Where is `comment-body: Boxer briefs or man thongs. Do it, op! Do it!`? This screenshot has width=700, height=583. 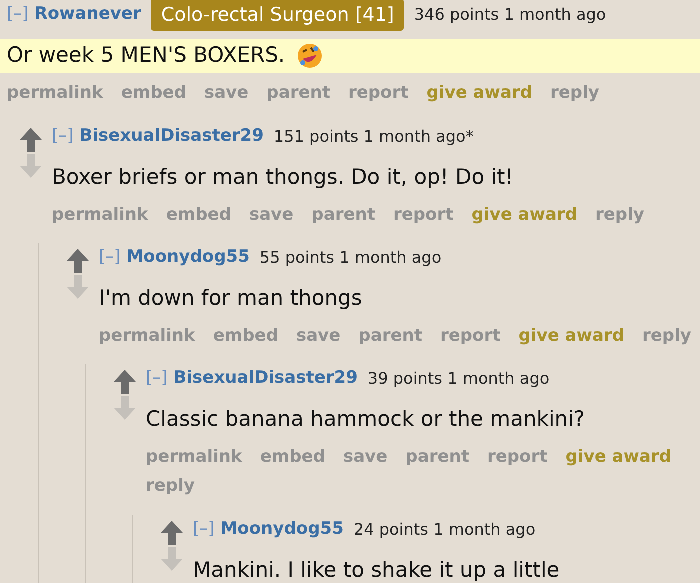
comment-body: Boxer briefs or man thongs. Do it, op! Do it! is located at coordinates (283, 177).